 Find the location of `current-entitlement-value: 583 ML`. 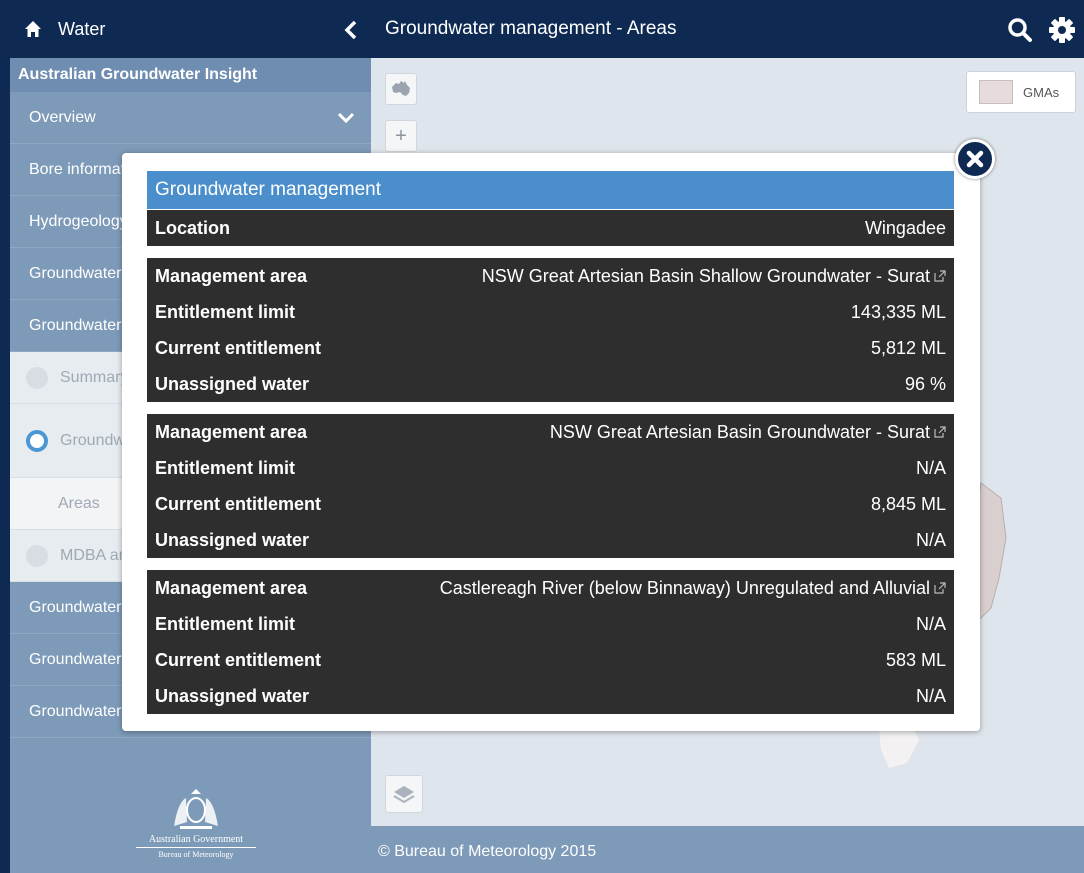

current-entitlement-value: 583 ML is located at coordinates (915, 659).